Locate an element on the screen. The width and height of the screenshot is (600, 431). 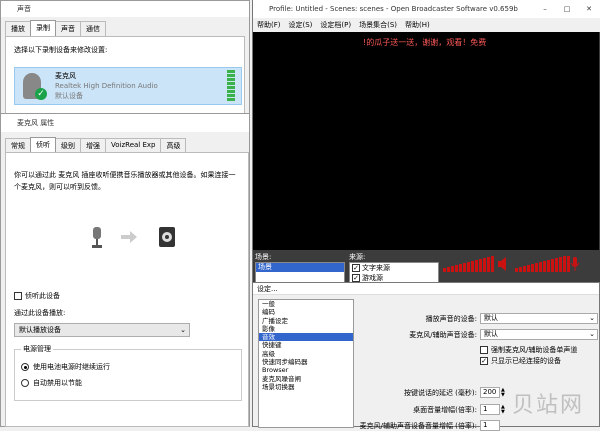
sound-dialog-title: 声音 is located at coordinates (125, 9).